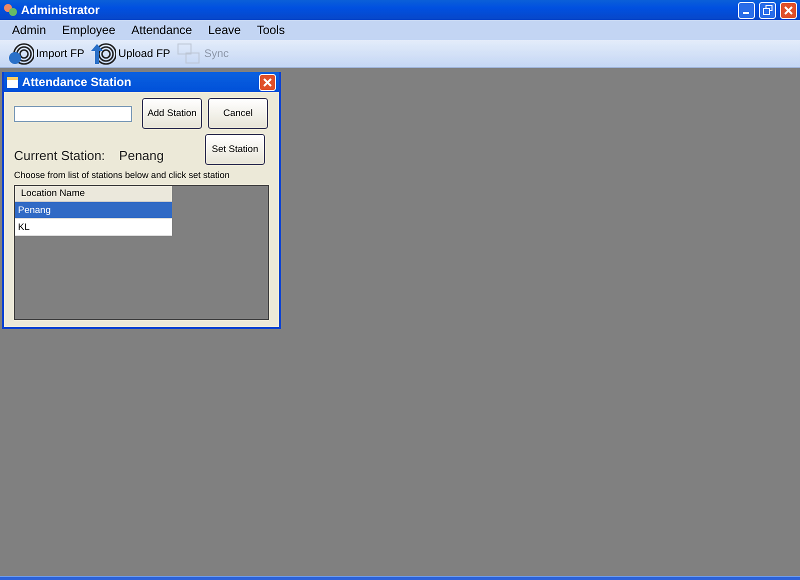 The height and width of the screenshot is (580, 800). What do you see at coordinates (73, 114) in the screenshot?
I see `station-field` at bounding box center [73, 114].